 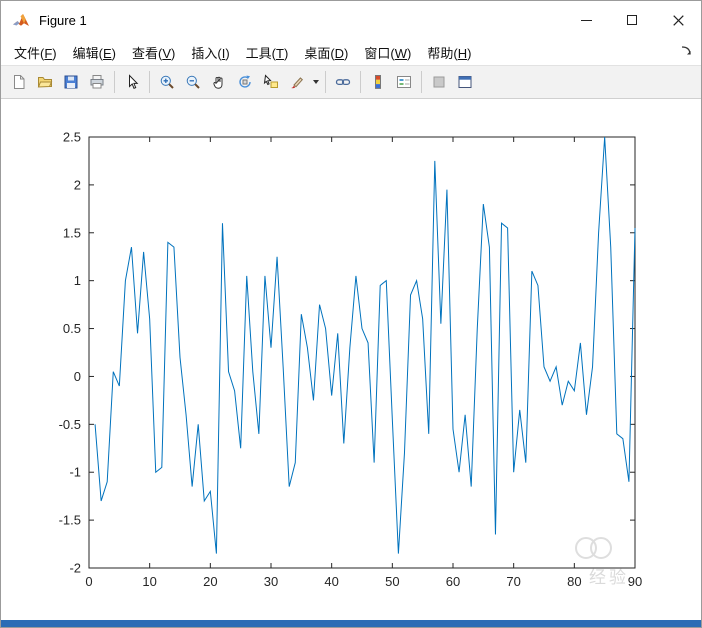 What do you see at coordinates (635, 581) in the screenshot?
I see `svg-text: 90` at bounding box center [635, 581].